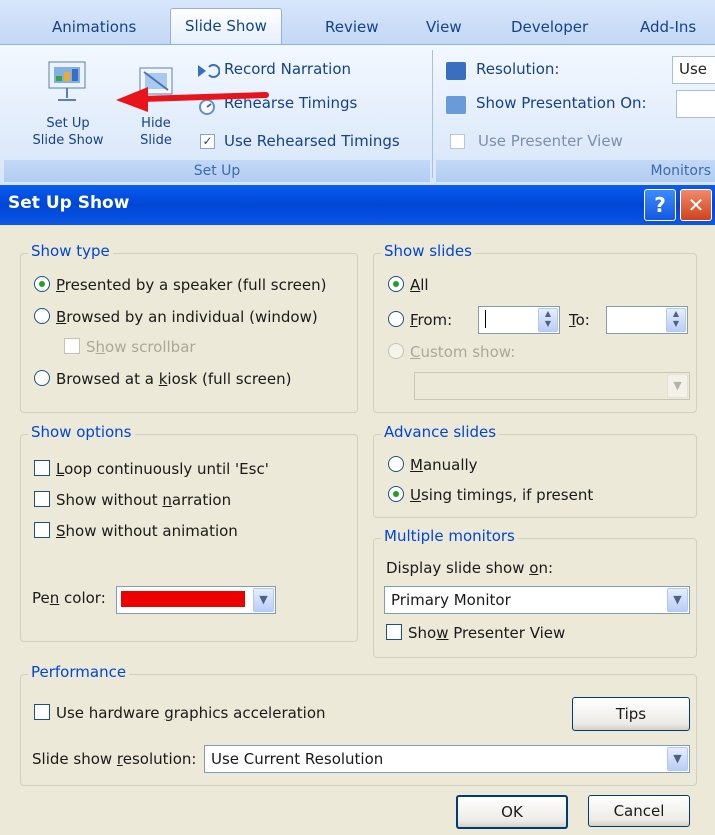  What do you see at coordinates (546, 568) in the screenshot?
I see `display-on-label-post: n:` at bounding box center [546, 568].